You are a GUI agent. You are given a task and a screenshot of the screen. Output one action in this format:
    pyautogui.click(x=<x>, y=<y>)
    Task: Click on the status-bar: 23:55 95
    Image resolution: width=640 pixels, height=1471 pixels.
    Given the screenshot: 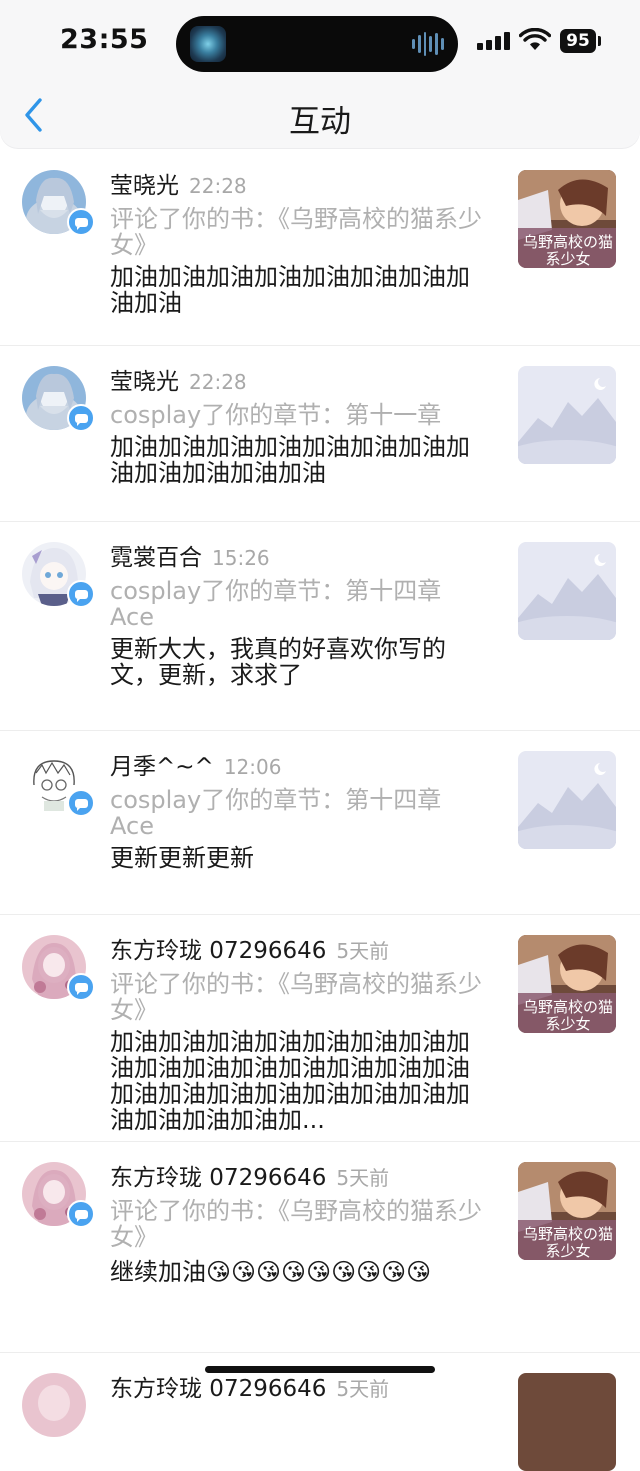 What is the action you would take?
    pyautogui.click(x=320, y=43)
    